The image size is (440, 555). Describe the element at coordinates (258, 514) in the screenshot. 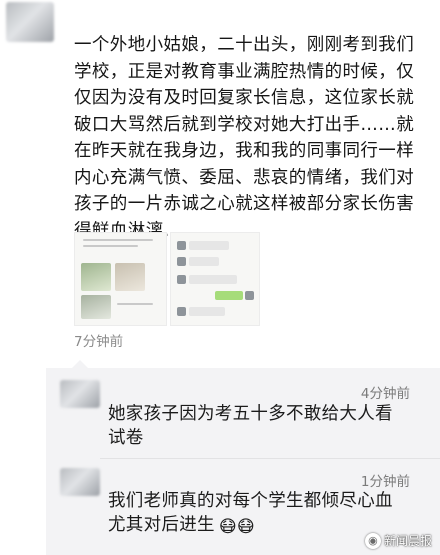

I see `comment-text-2: 我们老师真的对每个学生都倾尽心血尤其对后进生 😷😷` at that location.